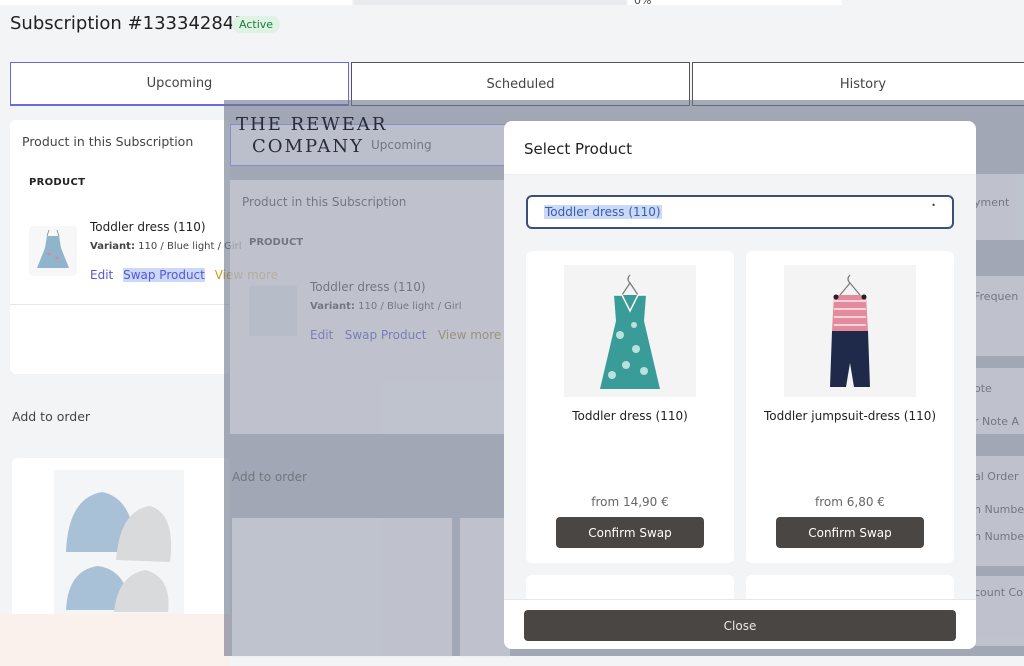 The height and width of the screenshot is (666, 1024). I want to click on product-image-jumpsuit, so click(850, 331).